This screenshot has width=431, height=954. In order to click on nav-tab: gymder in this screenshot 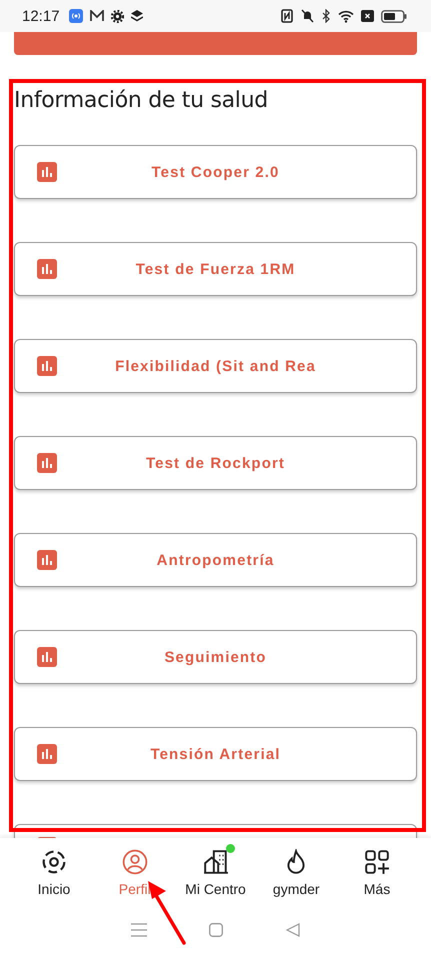, I will do `click(296, 870)`.